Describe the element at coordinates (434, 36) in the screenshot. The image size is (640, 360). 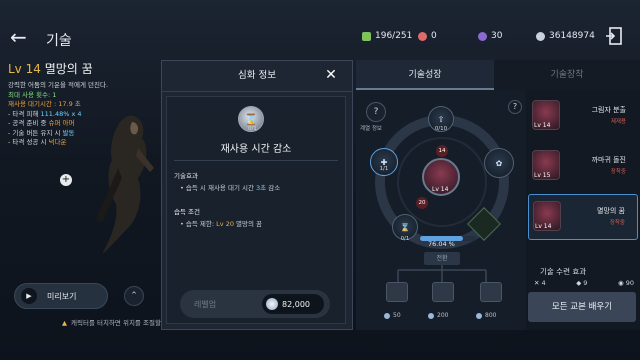
I see `resource-value: 0` at that location.